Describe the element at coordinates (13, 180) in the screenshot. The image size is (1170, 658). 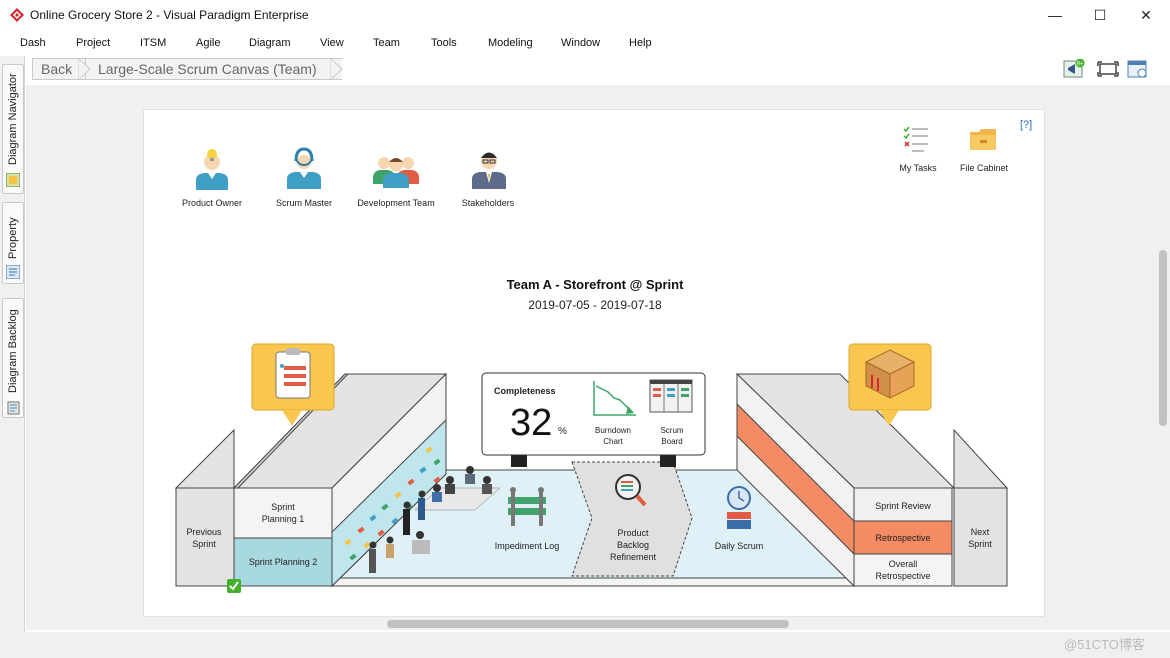
I see `diagram-navigator-icon` at that location.